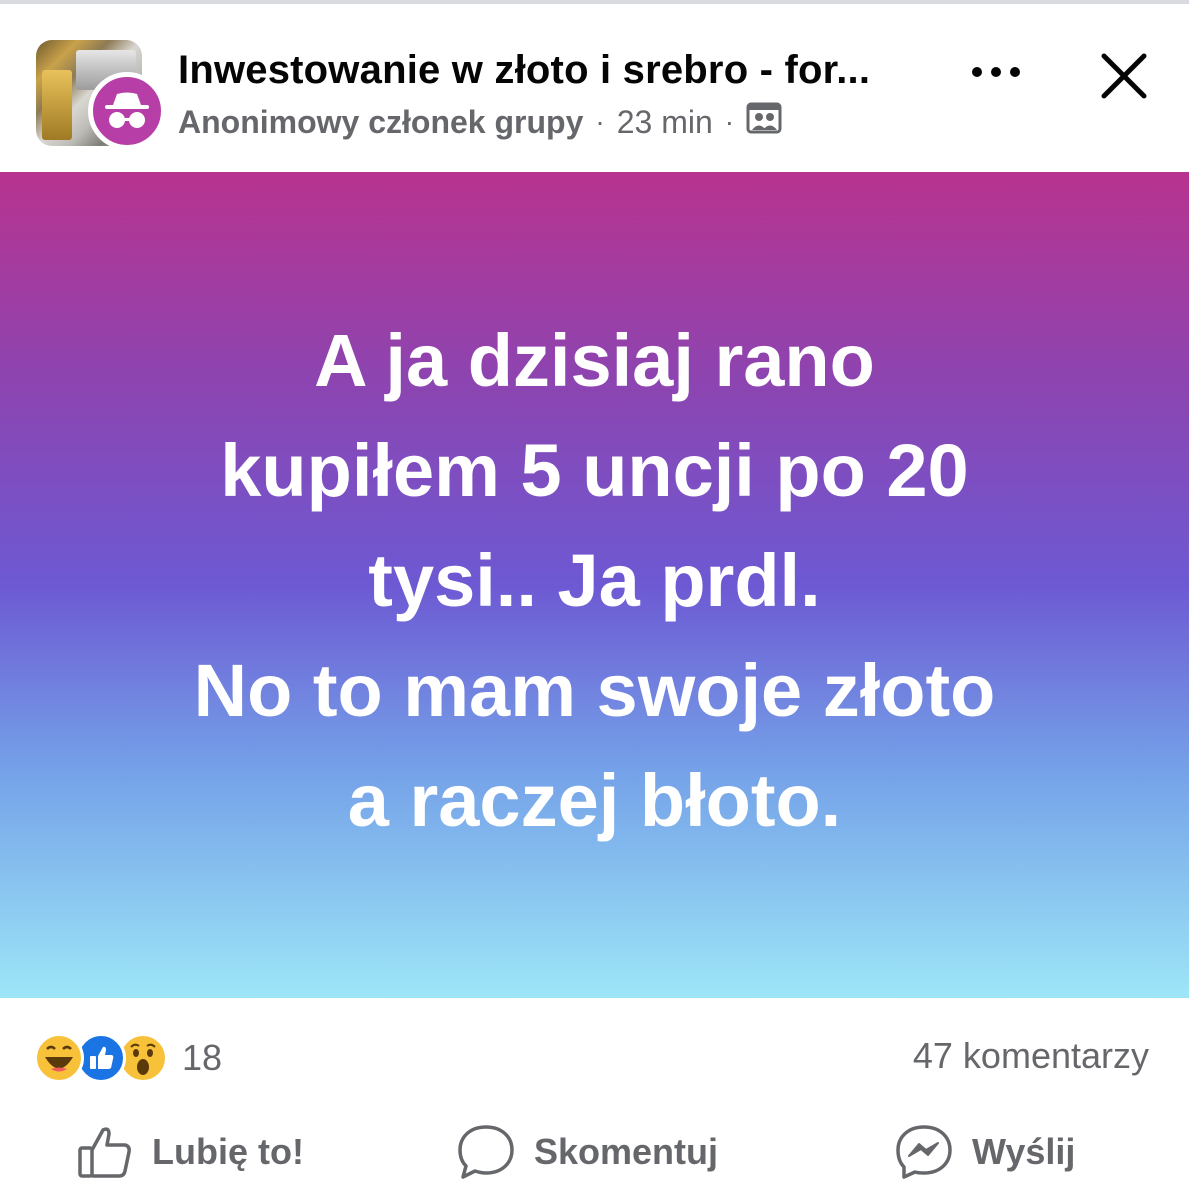 The image size is (1189, 1200). I want to click on anonymous-member-icon, so click(127, 111).